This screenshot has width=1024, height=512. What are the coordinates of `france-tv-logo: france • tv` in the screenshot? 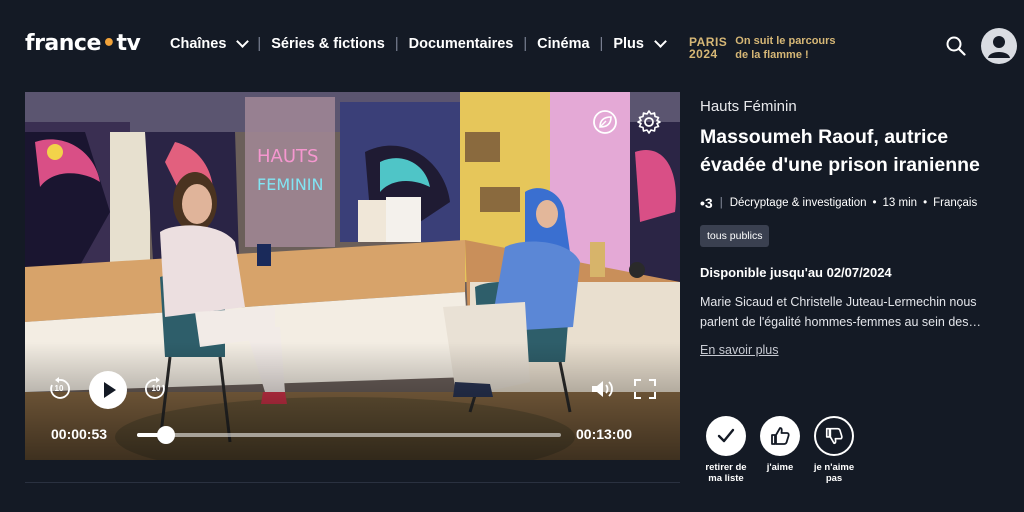 It's located at (83, 43).